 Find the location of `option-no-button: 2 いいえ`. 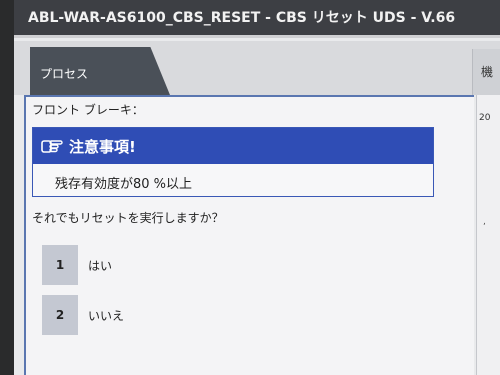

option-no-button: 2 いいえ is located at coordinates (192, 315).